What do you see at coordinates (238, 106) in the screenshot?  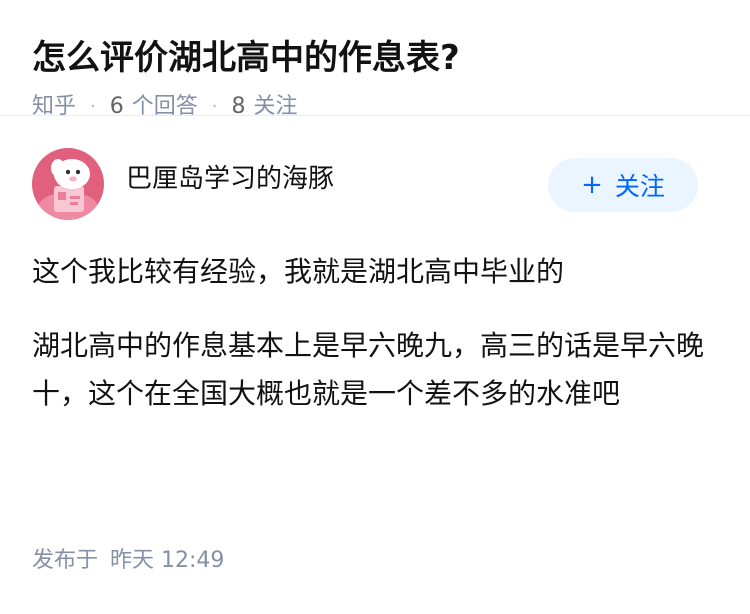 I see `follower-count: 8` at bounding box center [238, 106].